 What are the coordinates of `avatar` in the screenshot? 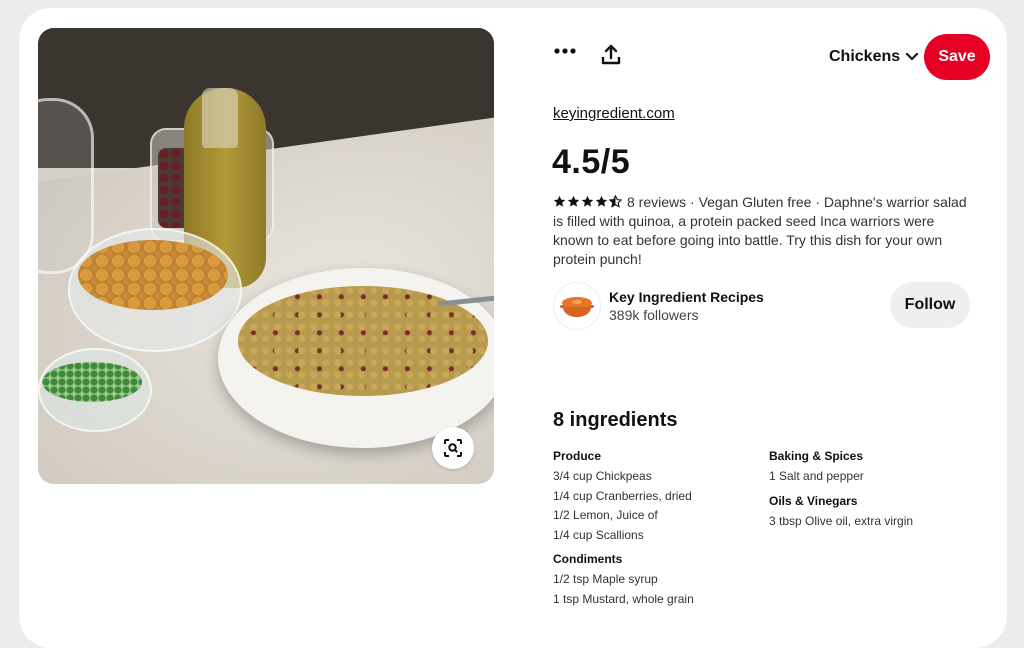 It's located at (577, 306).